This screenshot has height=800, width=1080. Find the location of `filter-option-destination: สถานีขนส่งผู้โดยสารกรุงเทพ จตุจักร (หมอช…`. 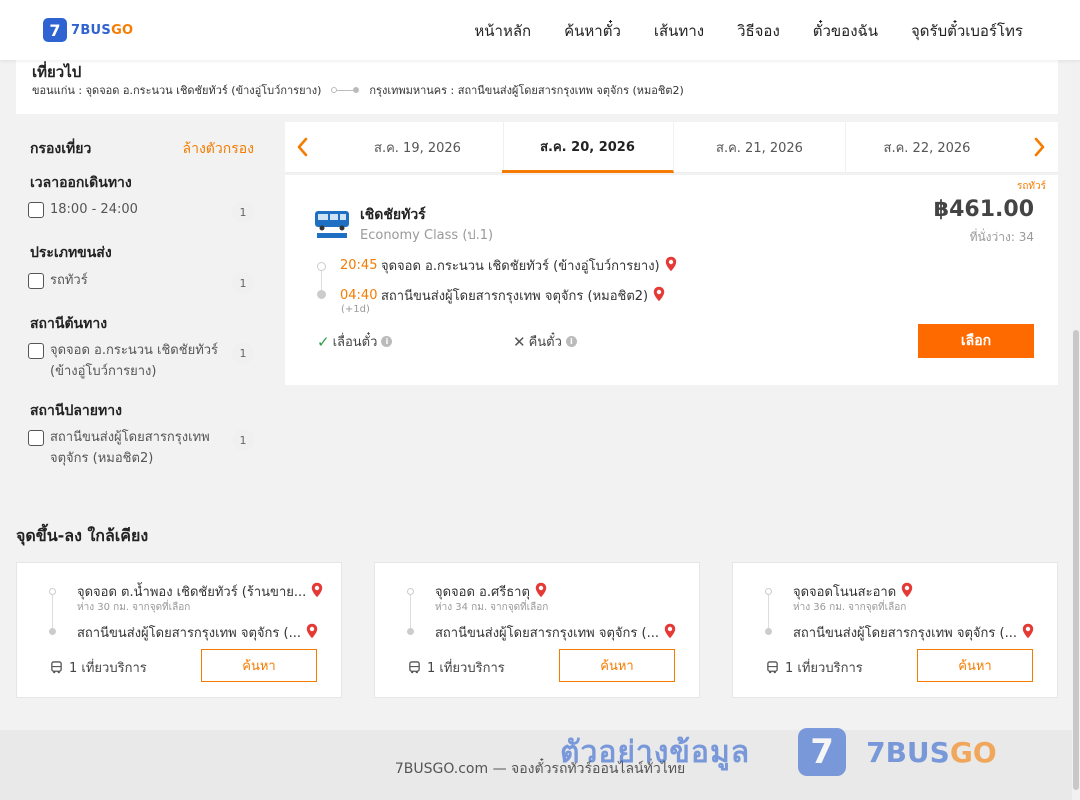

filter-option-destination: สถานีขนส่งผู้โดยสารกรุงเทพ จตุจักร (หมอช… is located at coordinates (141, 449).